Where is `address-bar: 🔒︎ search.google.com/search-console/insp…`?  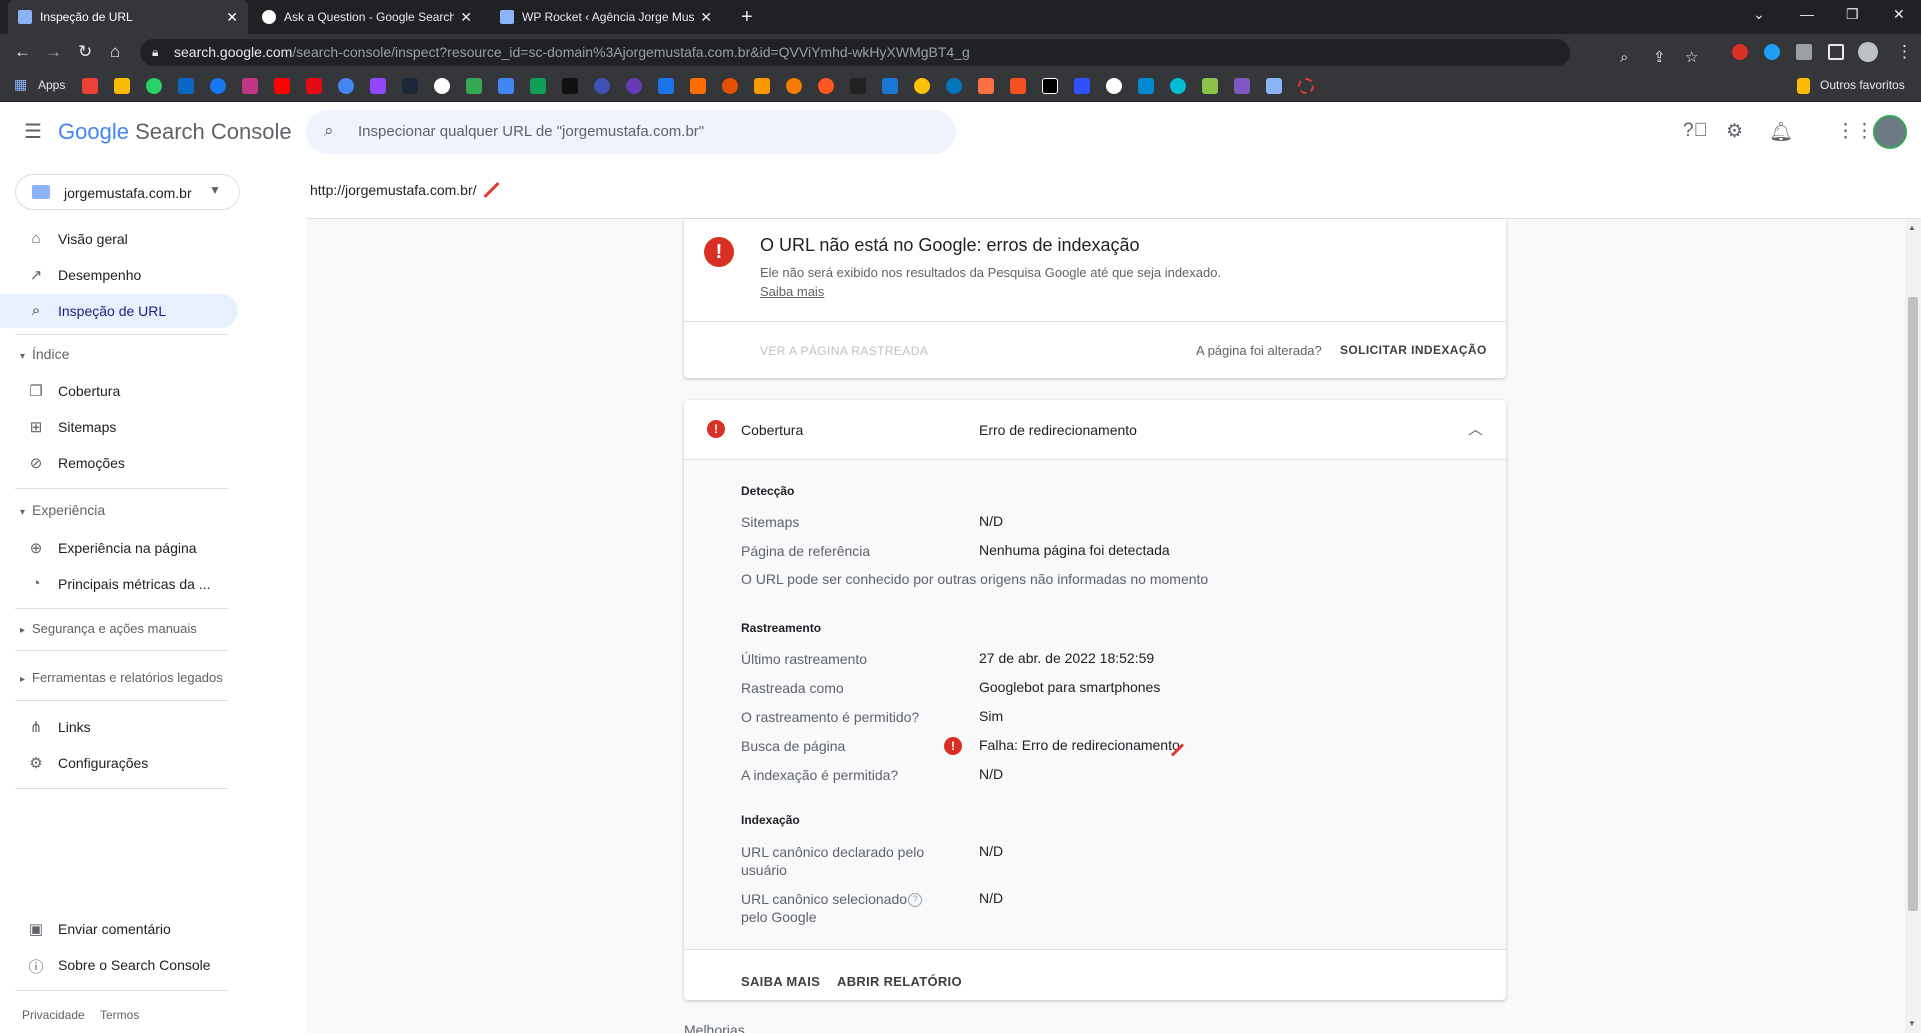
address-bar: 🔒︎ search.google.com/search-console/insp… is located at coordinates (919, 52).